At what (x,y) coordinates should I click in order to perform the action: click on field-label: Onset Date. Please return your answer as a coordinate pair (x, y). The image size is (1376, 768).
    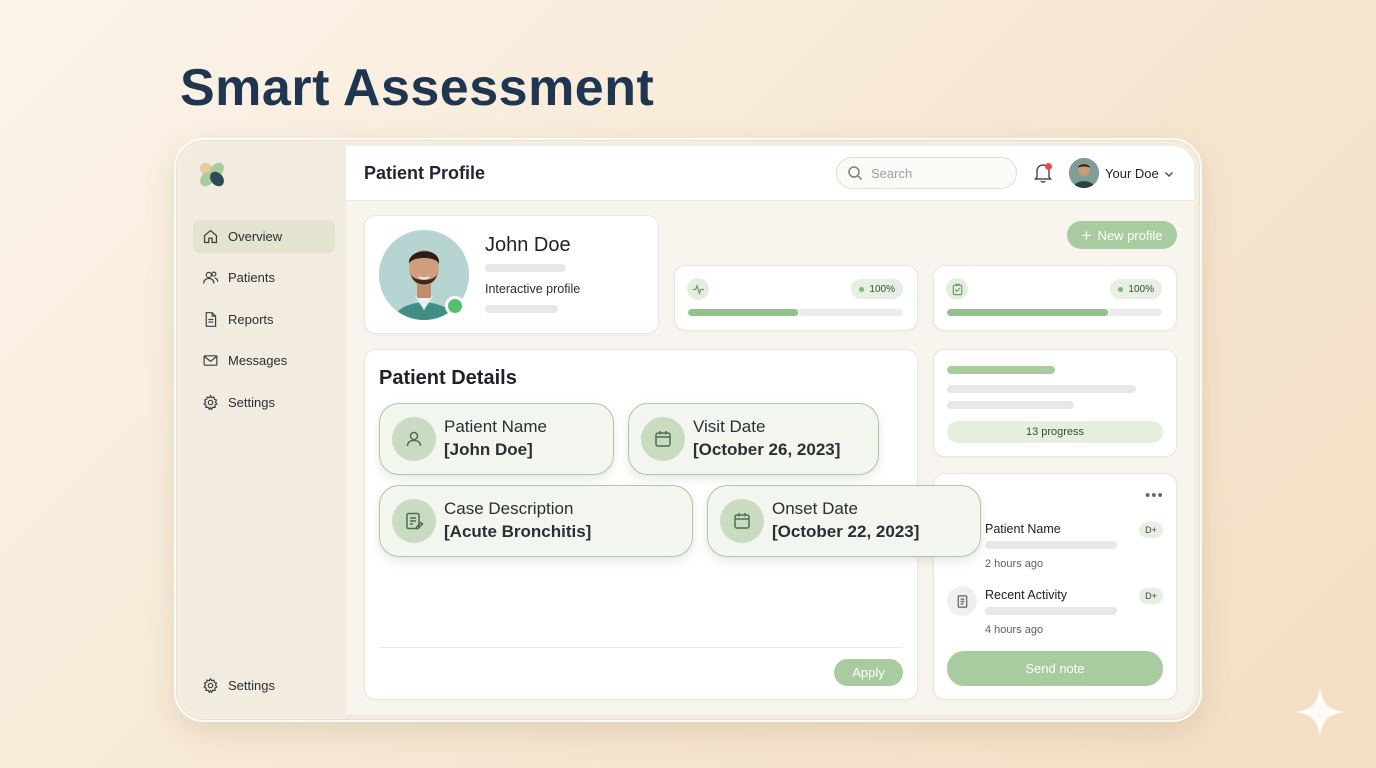
    Looking at the image, I should click on (815, 508).